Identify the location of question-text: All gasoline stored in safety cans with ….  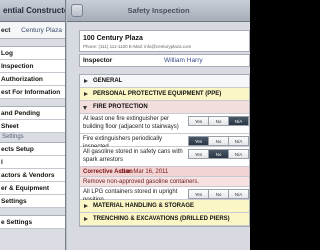
(133, 156).